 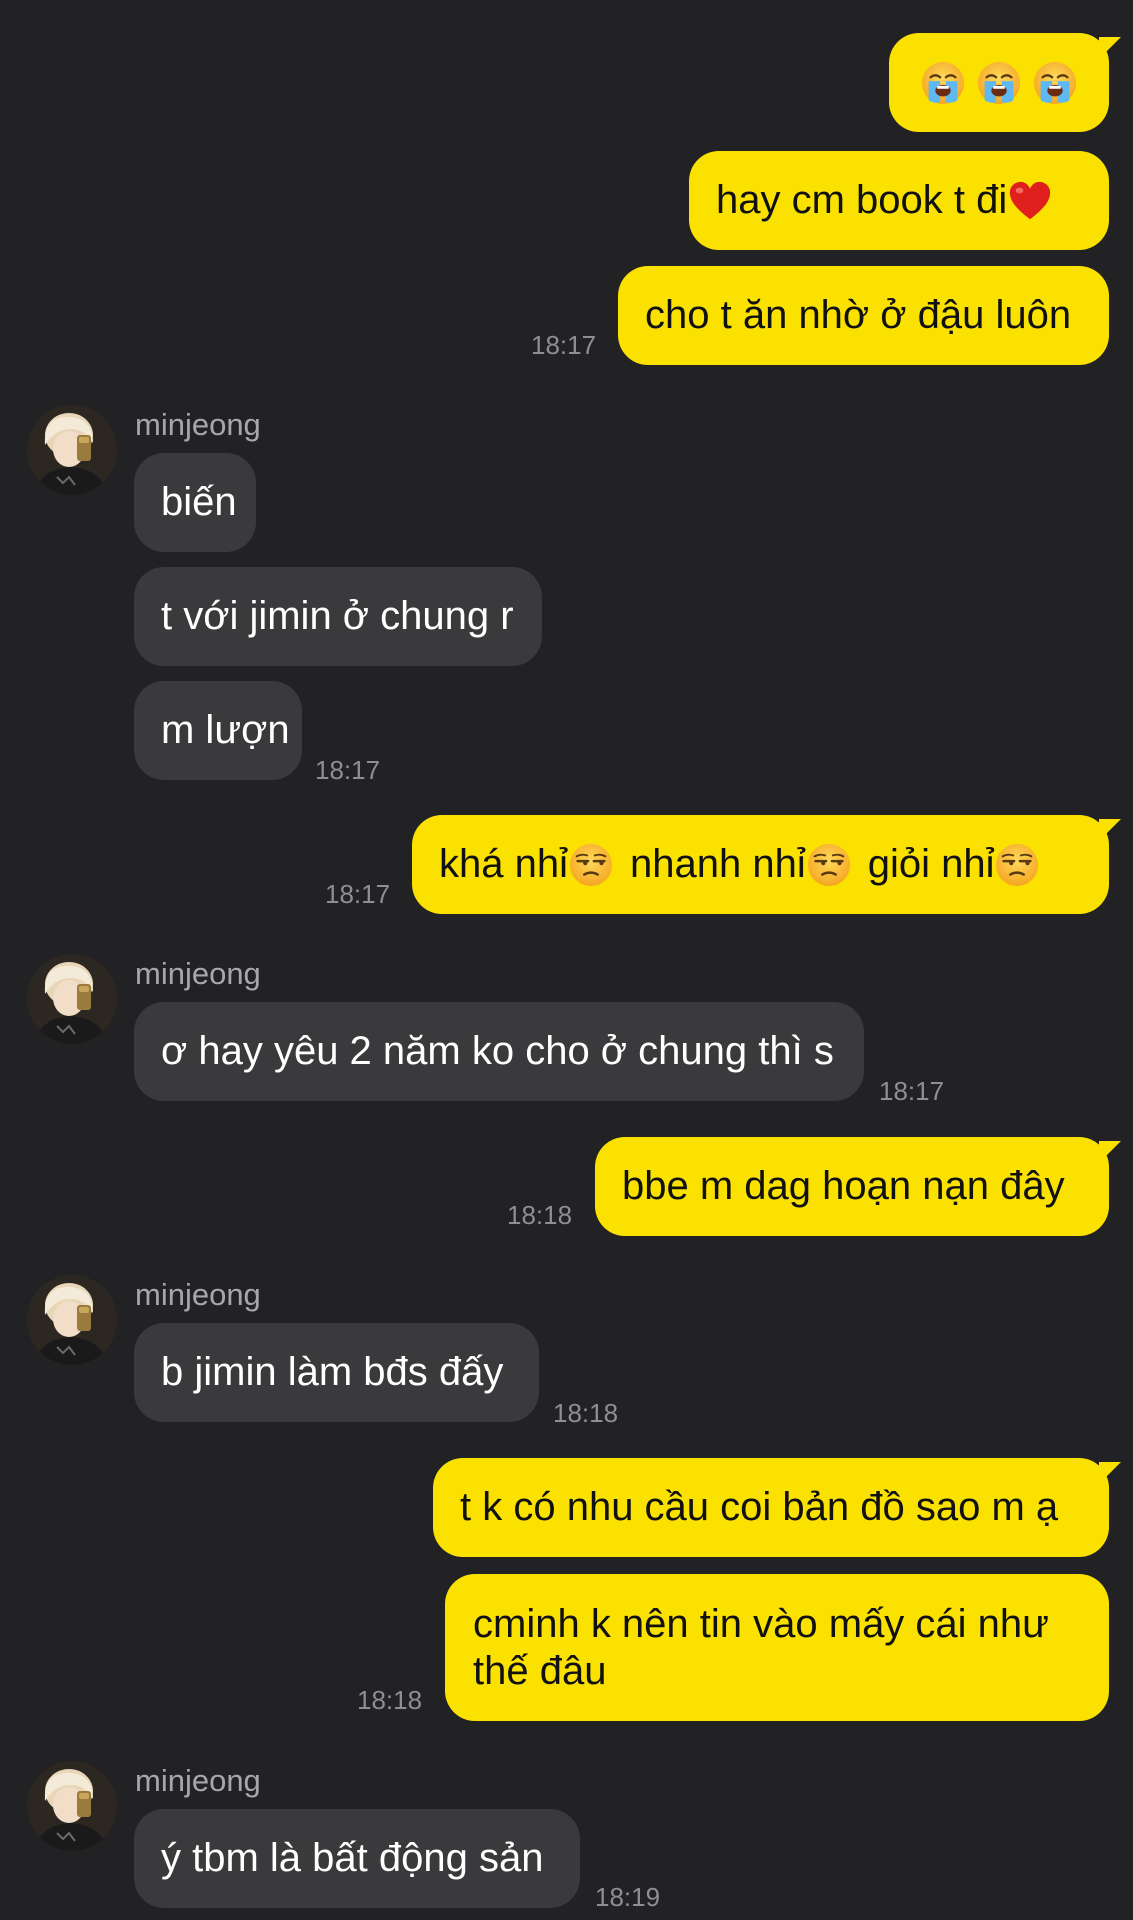 I want to click on sent-message: cho t ăn nhờ ở đậu luôn, so click(x=863, y=315).